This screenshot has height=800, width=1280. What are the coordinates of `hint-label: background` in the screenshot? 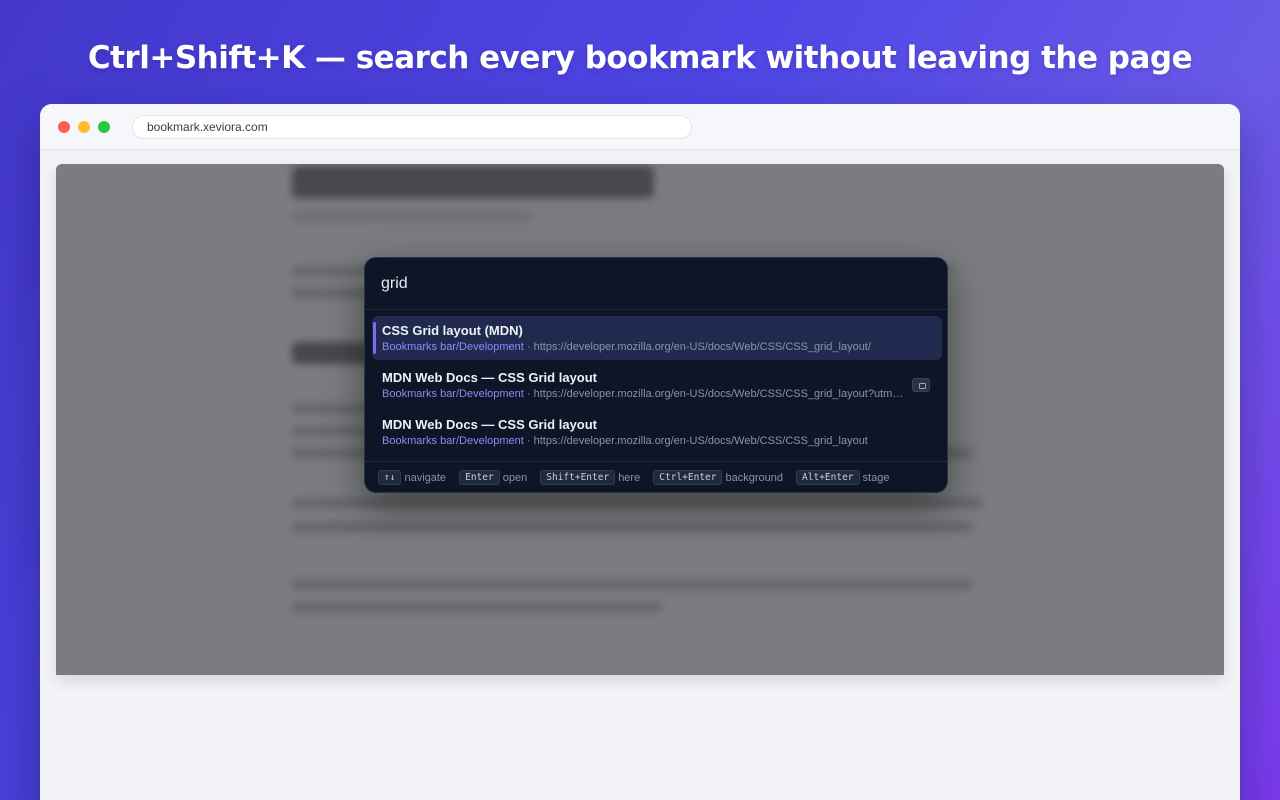 It's located at (754, 478).